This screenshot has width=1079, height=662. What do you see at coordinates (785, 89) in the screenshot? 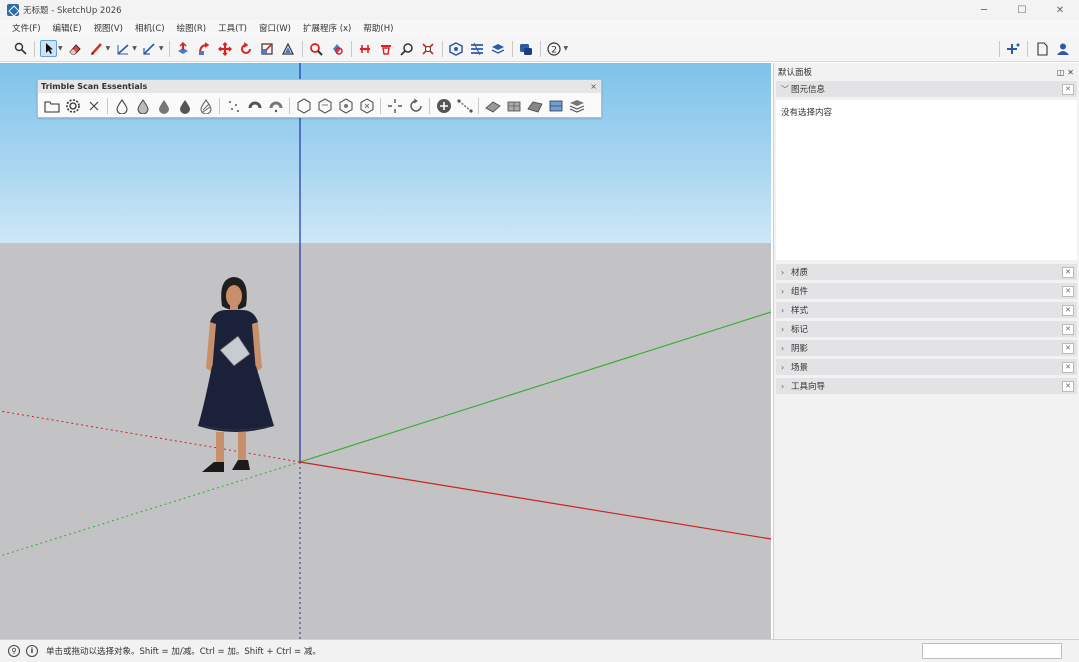
I see `chevron-down-icon: ﹀` at bounding box center [785, 89].